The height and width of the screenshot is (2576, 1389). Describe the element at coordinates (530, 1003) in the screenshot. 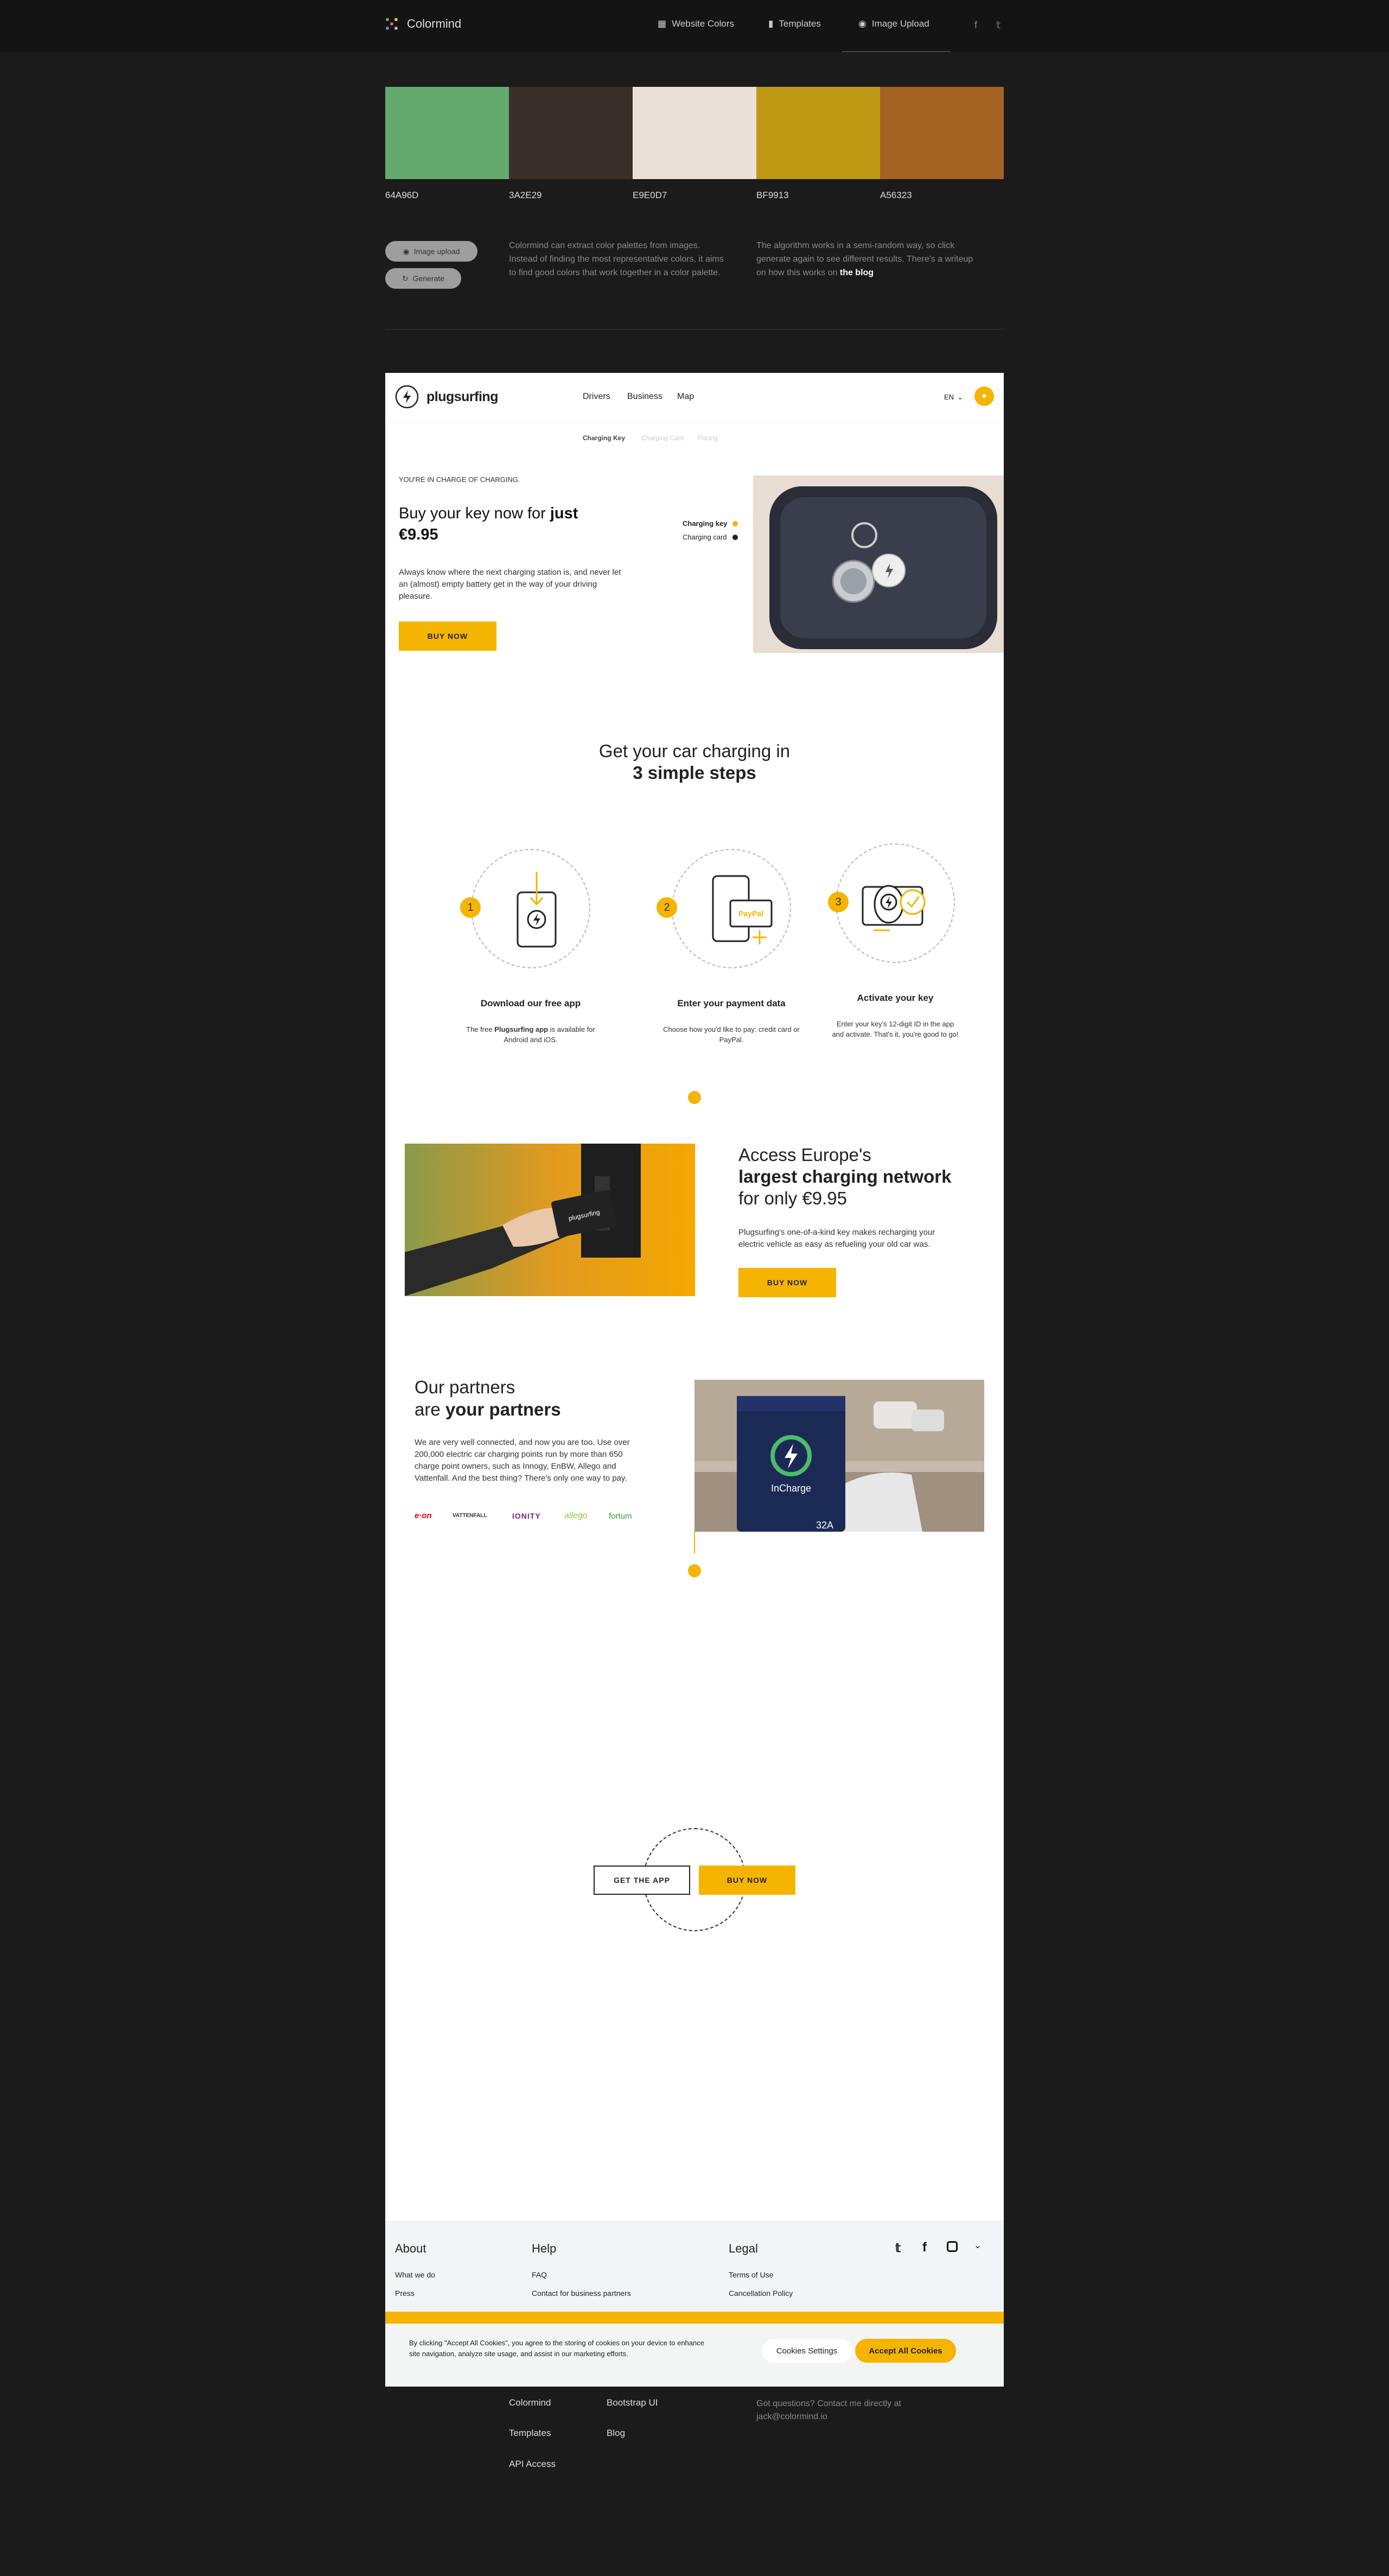

I see `step1-title: Download our free app` at that location.